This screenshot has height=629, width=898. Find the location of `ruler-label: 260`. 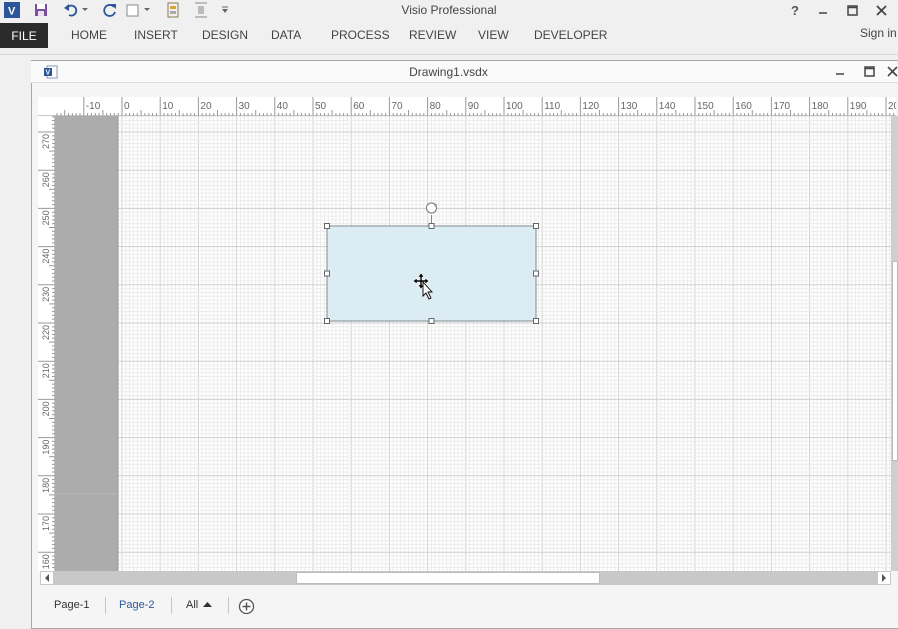

ruler-label: 260 is located at coordinates (46, 179).